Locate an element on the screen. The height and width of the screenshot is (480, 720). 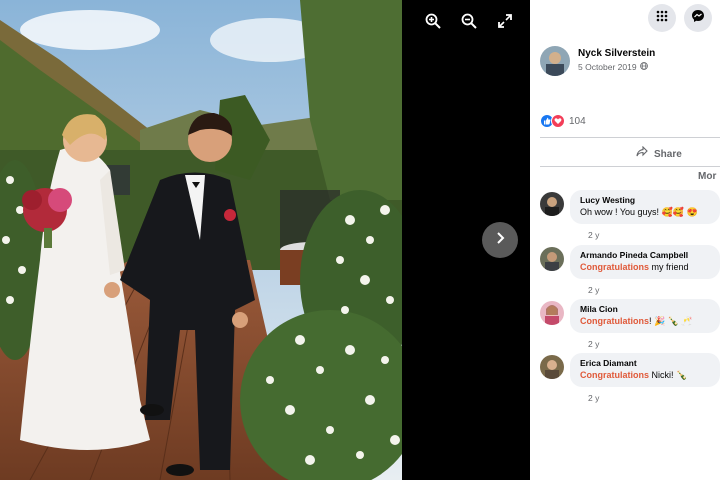
top-bar is located at coordinates (625, 18).